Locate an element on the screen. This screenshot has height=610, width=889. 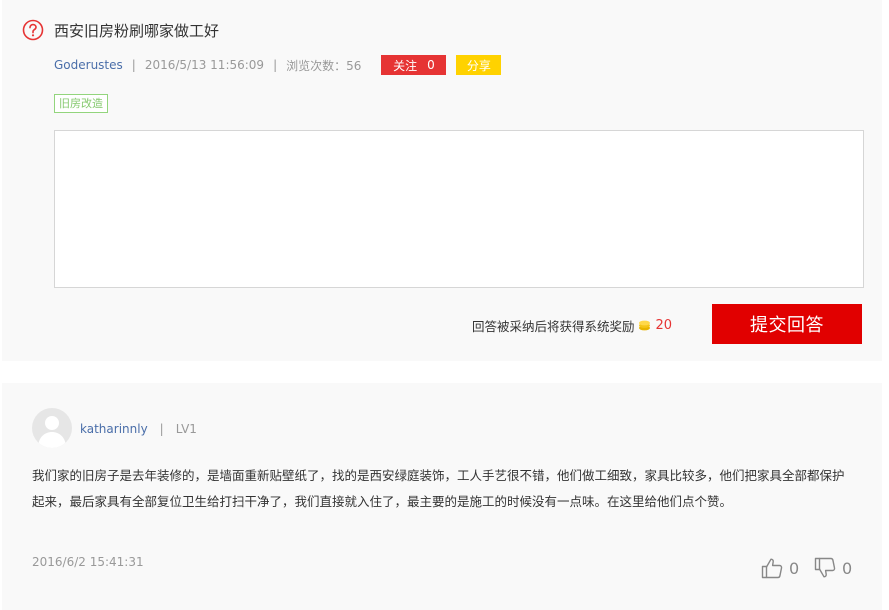
question-circle-icon is located at coordinates (33, 30).